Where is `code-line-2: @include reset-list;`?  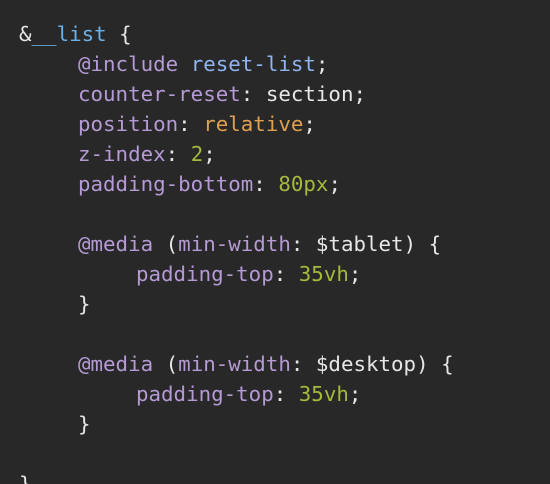
code-line-2: @include reset-list; is located at coordinates (275, 64).